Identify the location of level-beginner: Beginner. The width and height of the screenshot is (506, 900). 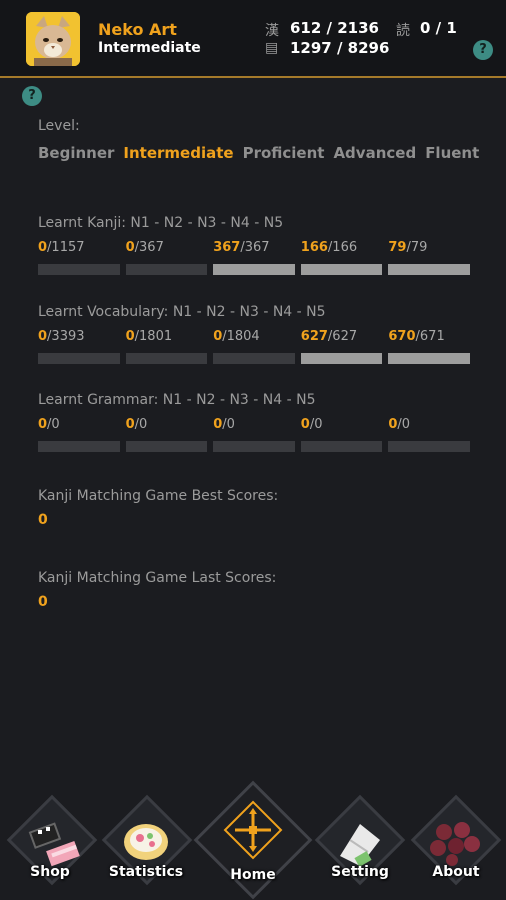
(76, 153).